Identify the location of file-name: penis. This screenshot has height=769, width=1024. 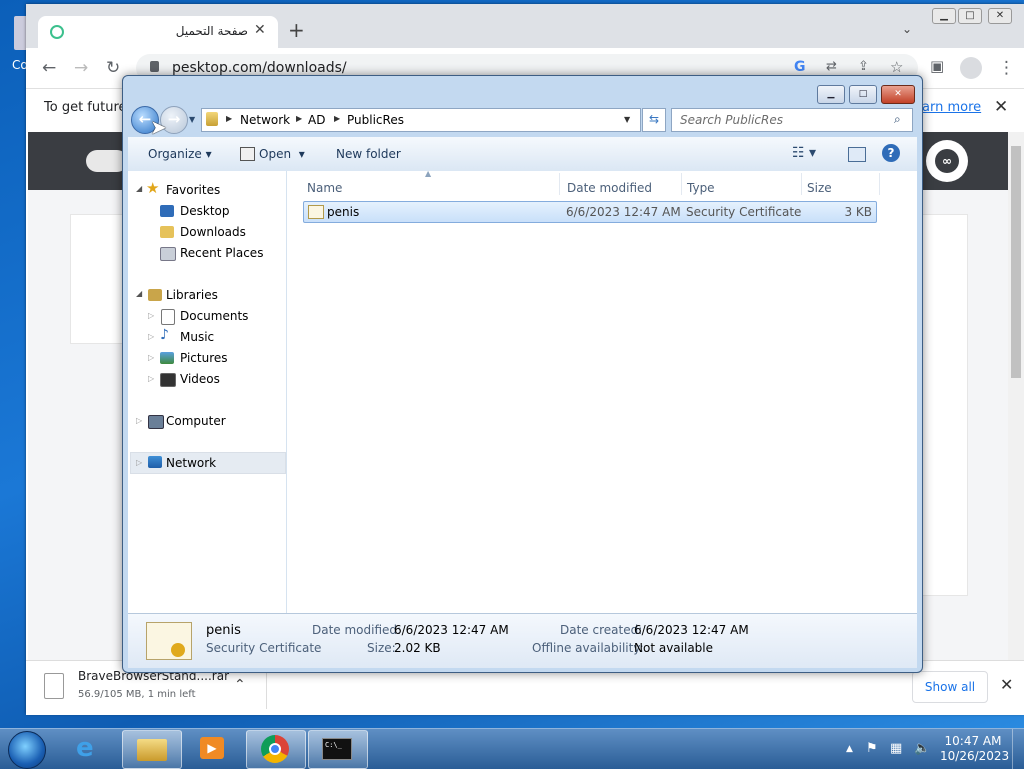
(343, 212).